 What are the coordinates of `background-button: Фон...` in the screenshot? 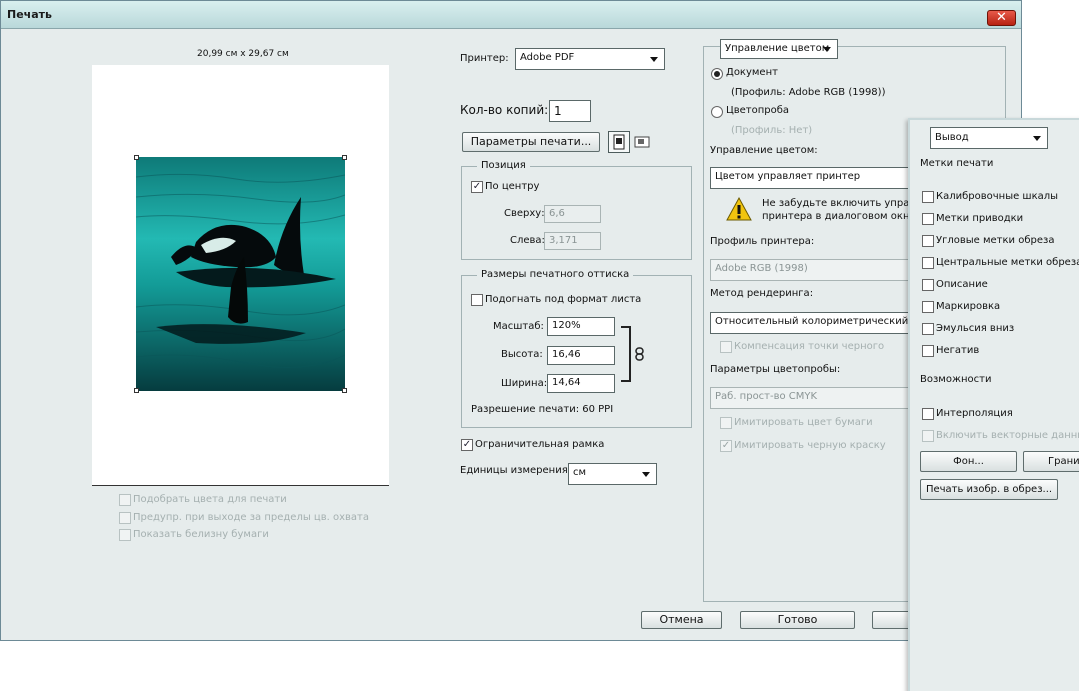 It's located at (968, 461).